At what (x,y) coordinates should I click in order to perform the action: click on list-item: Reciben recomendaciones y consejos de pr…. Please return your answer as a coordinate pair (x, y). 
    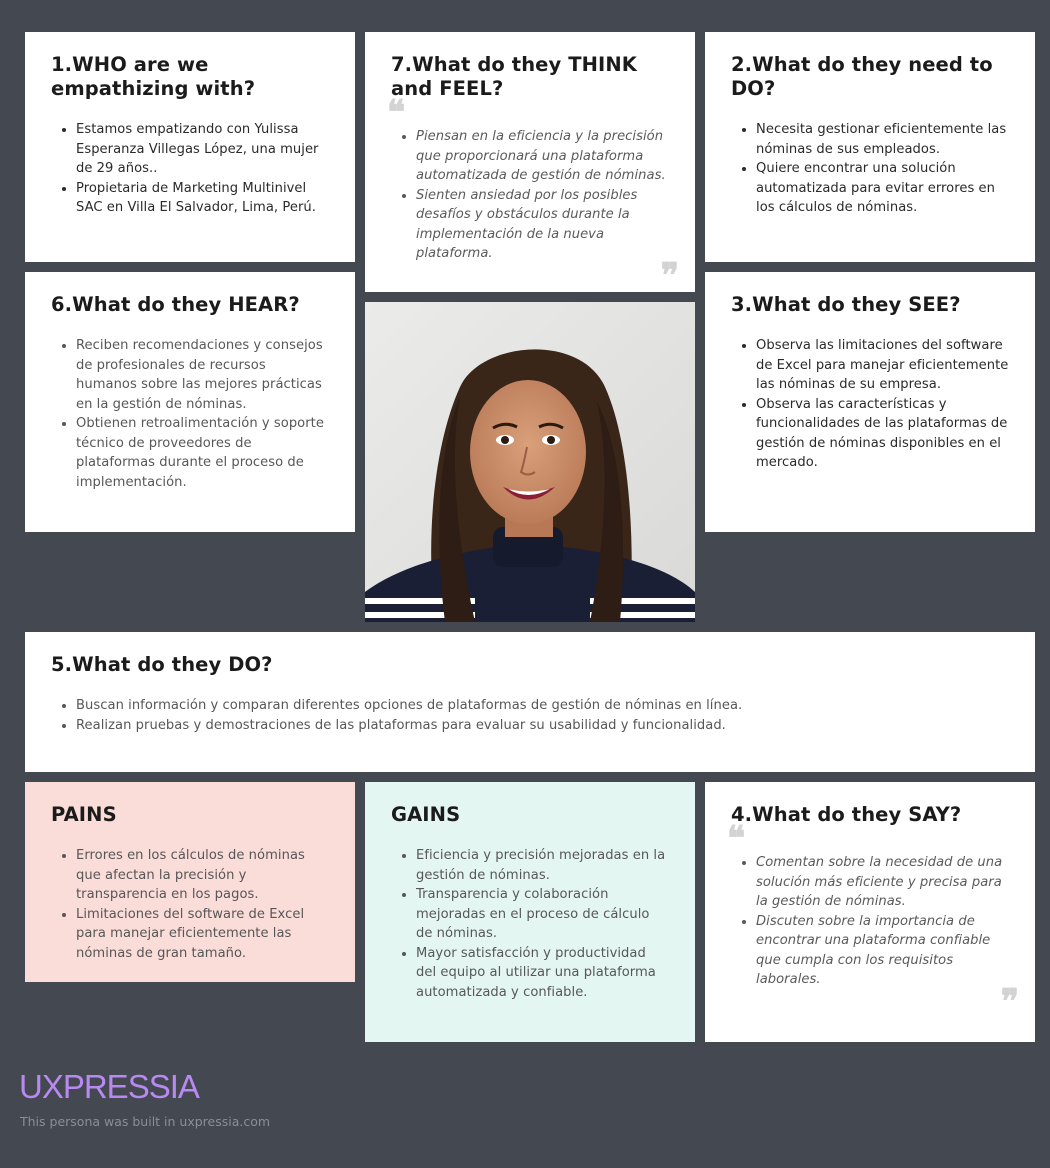
    Looking at the image, I should click on (202, 375).